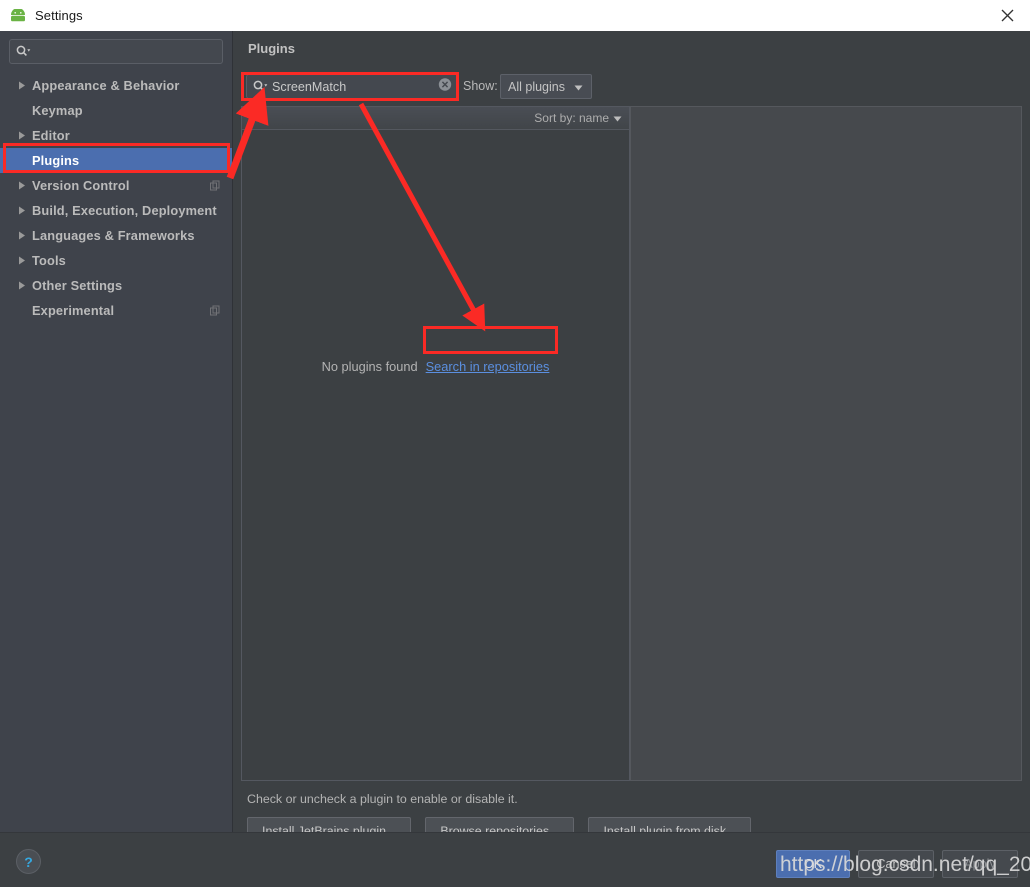 The width and height of the screenshot is (1030, 887). What do you see at coordinates (309, 86) in the screenshot?
I see `plugin-search-value: ScreenMatch` at bounding box center [309, 86].